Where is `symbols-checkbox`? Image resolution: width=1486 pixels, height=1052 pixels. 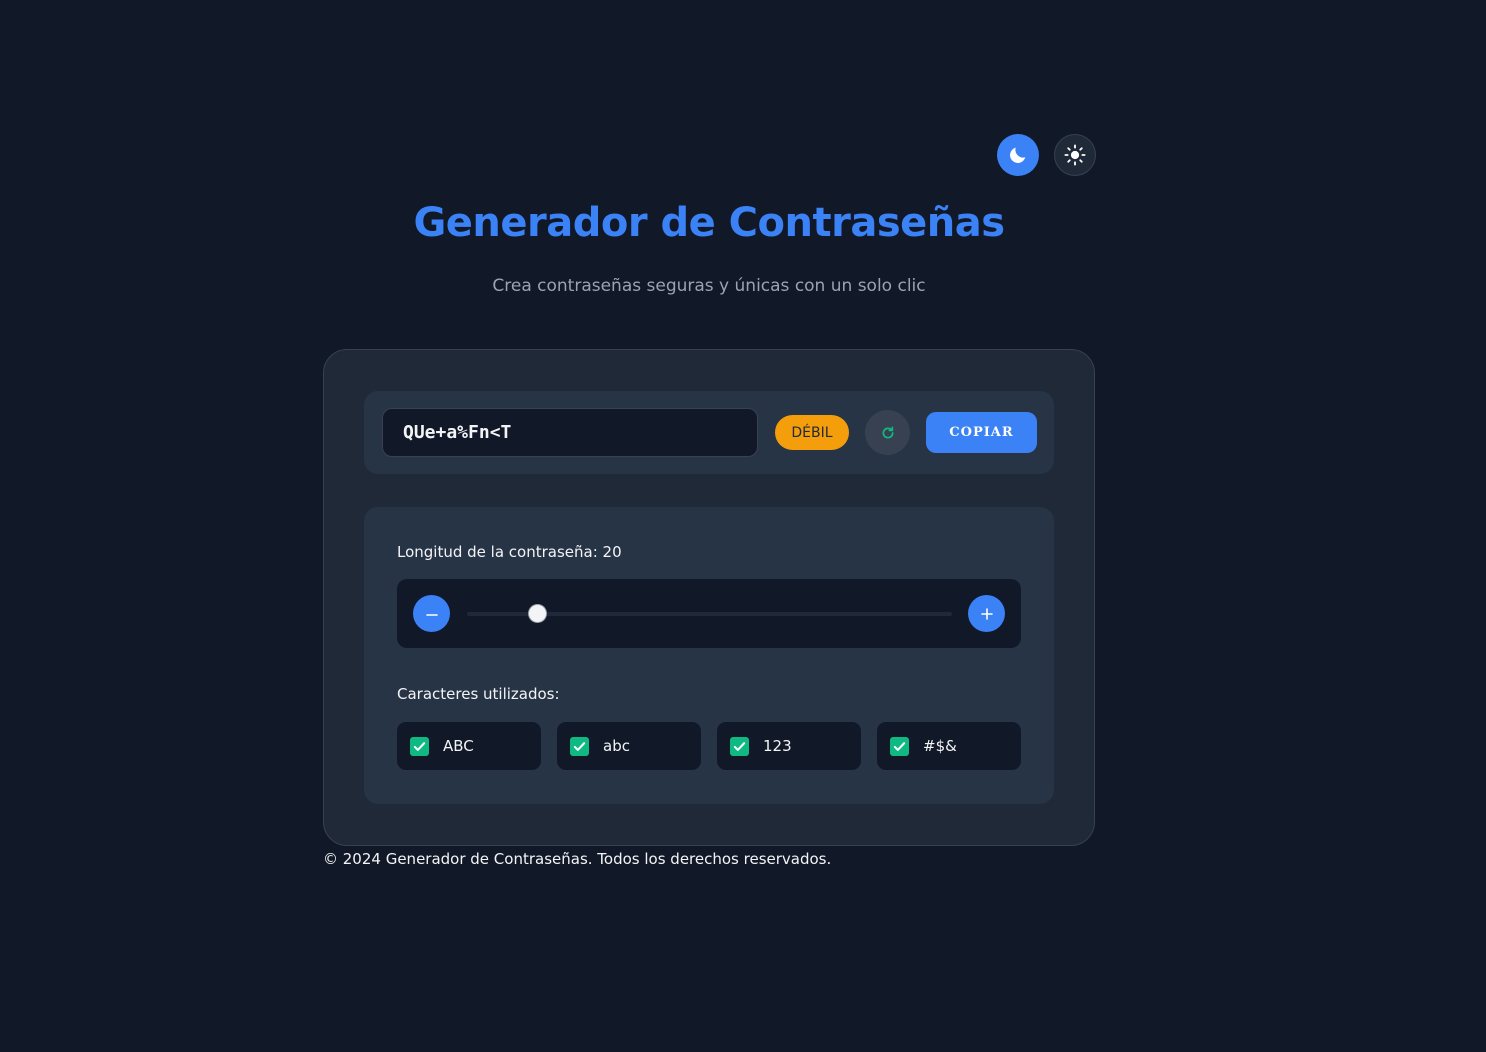 symbols-checkbox is located at coordinates (899, 746).